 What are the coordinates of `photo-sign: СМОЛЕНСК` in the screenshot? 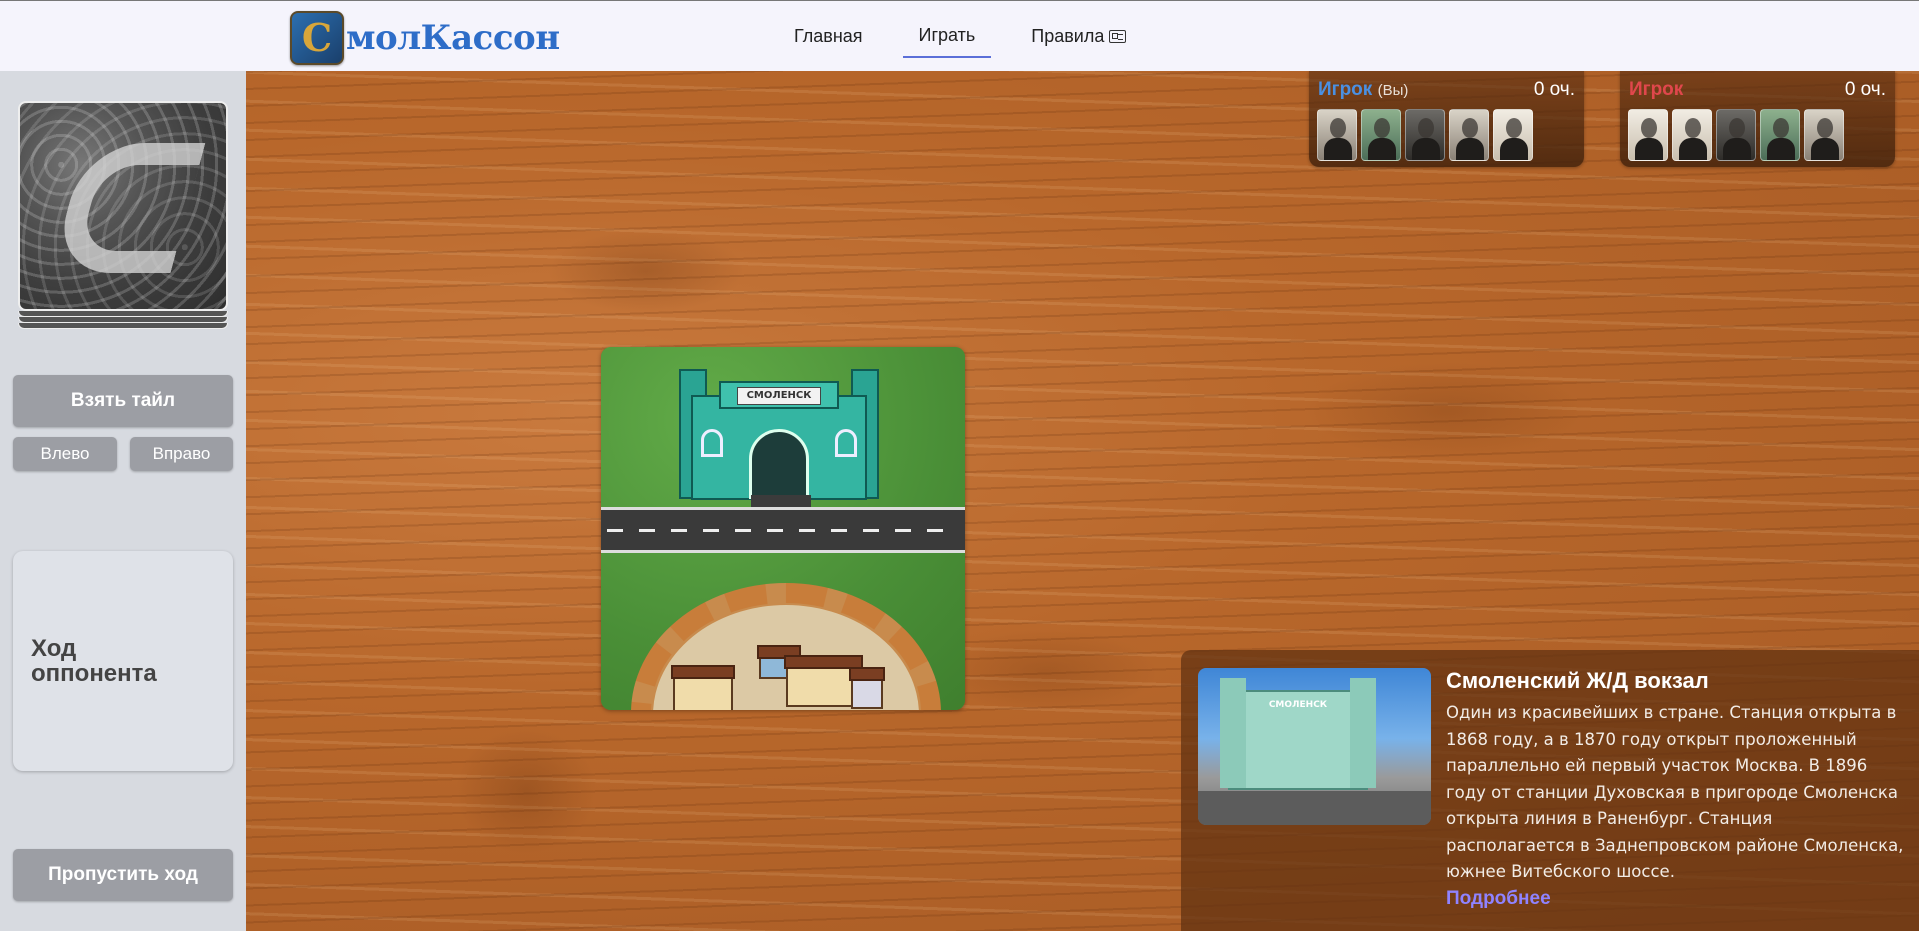 It's located at (1298, 705).